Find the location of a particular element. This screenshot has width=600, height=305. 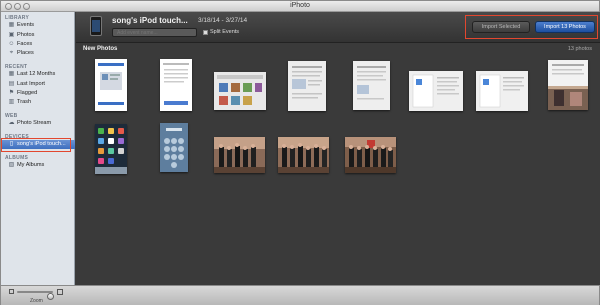

section-title: New Photos is located at coordinates (100, 49).